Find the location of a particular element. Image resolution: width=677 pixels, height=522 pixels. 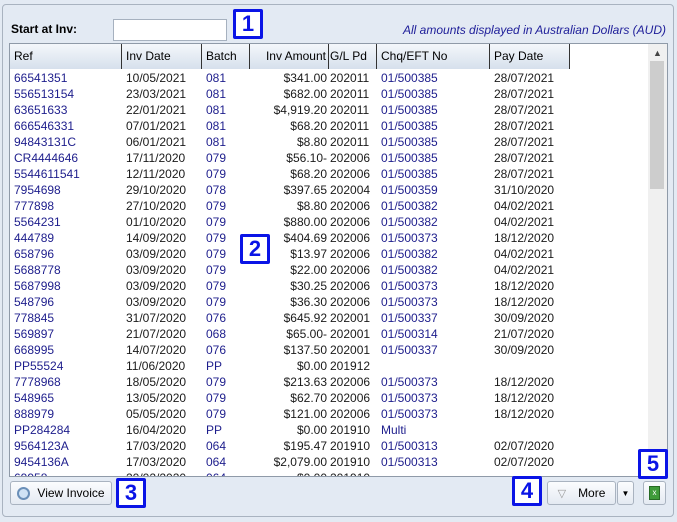

cell-inv-amount: $880.00 is located at coordinates (305, 222).